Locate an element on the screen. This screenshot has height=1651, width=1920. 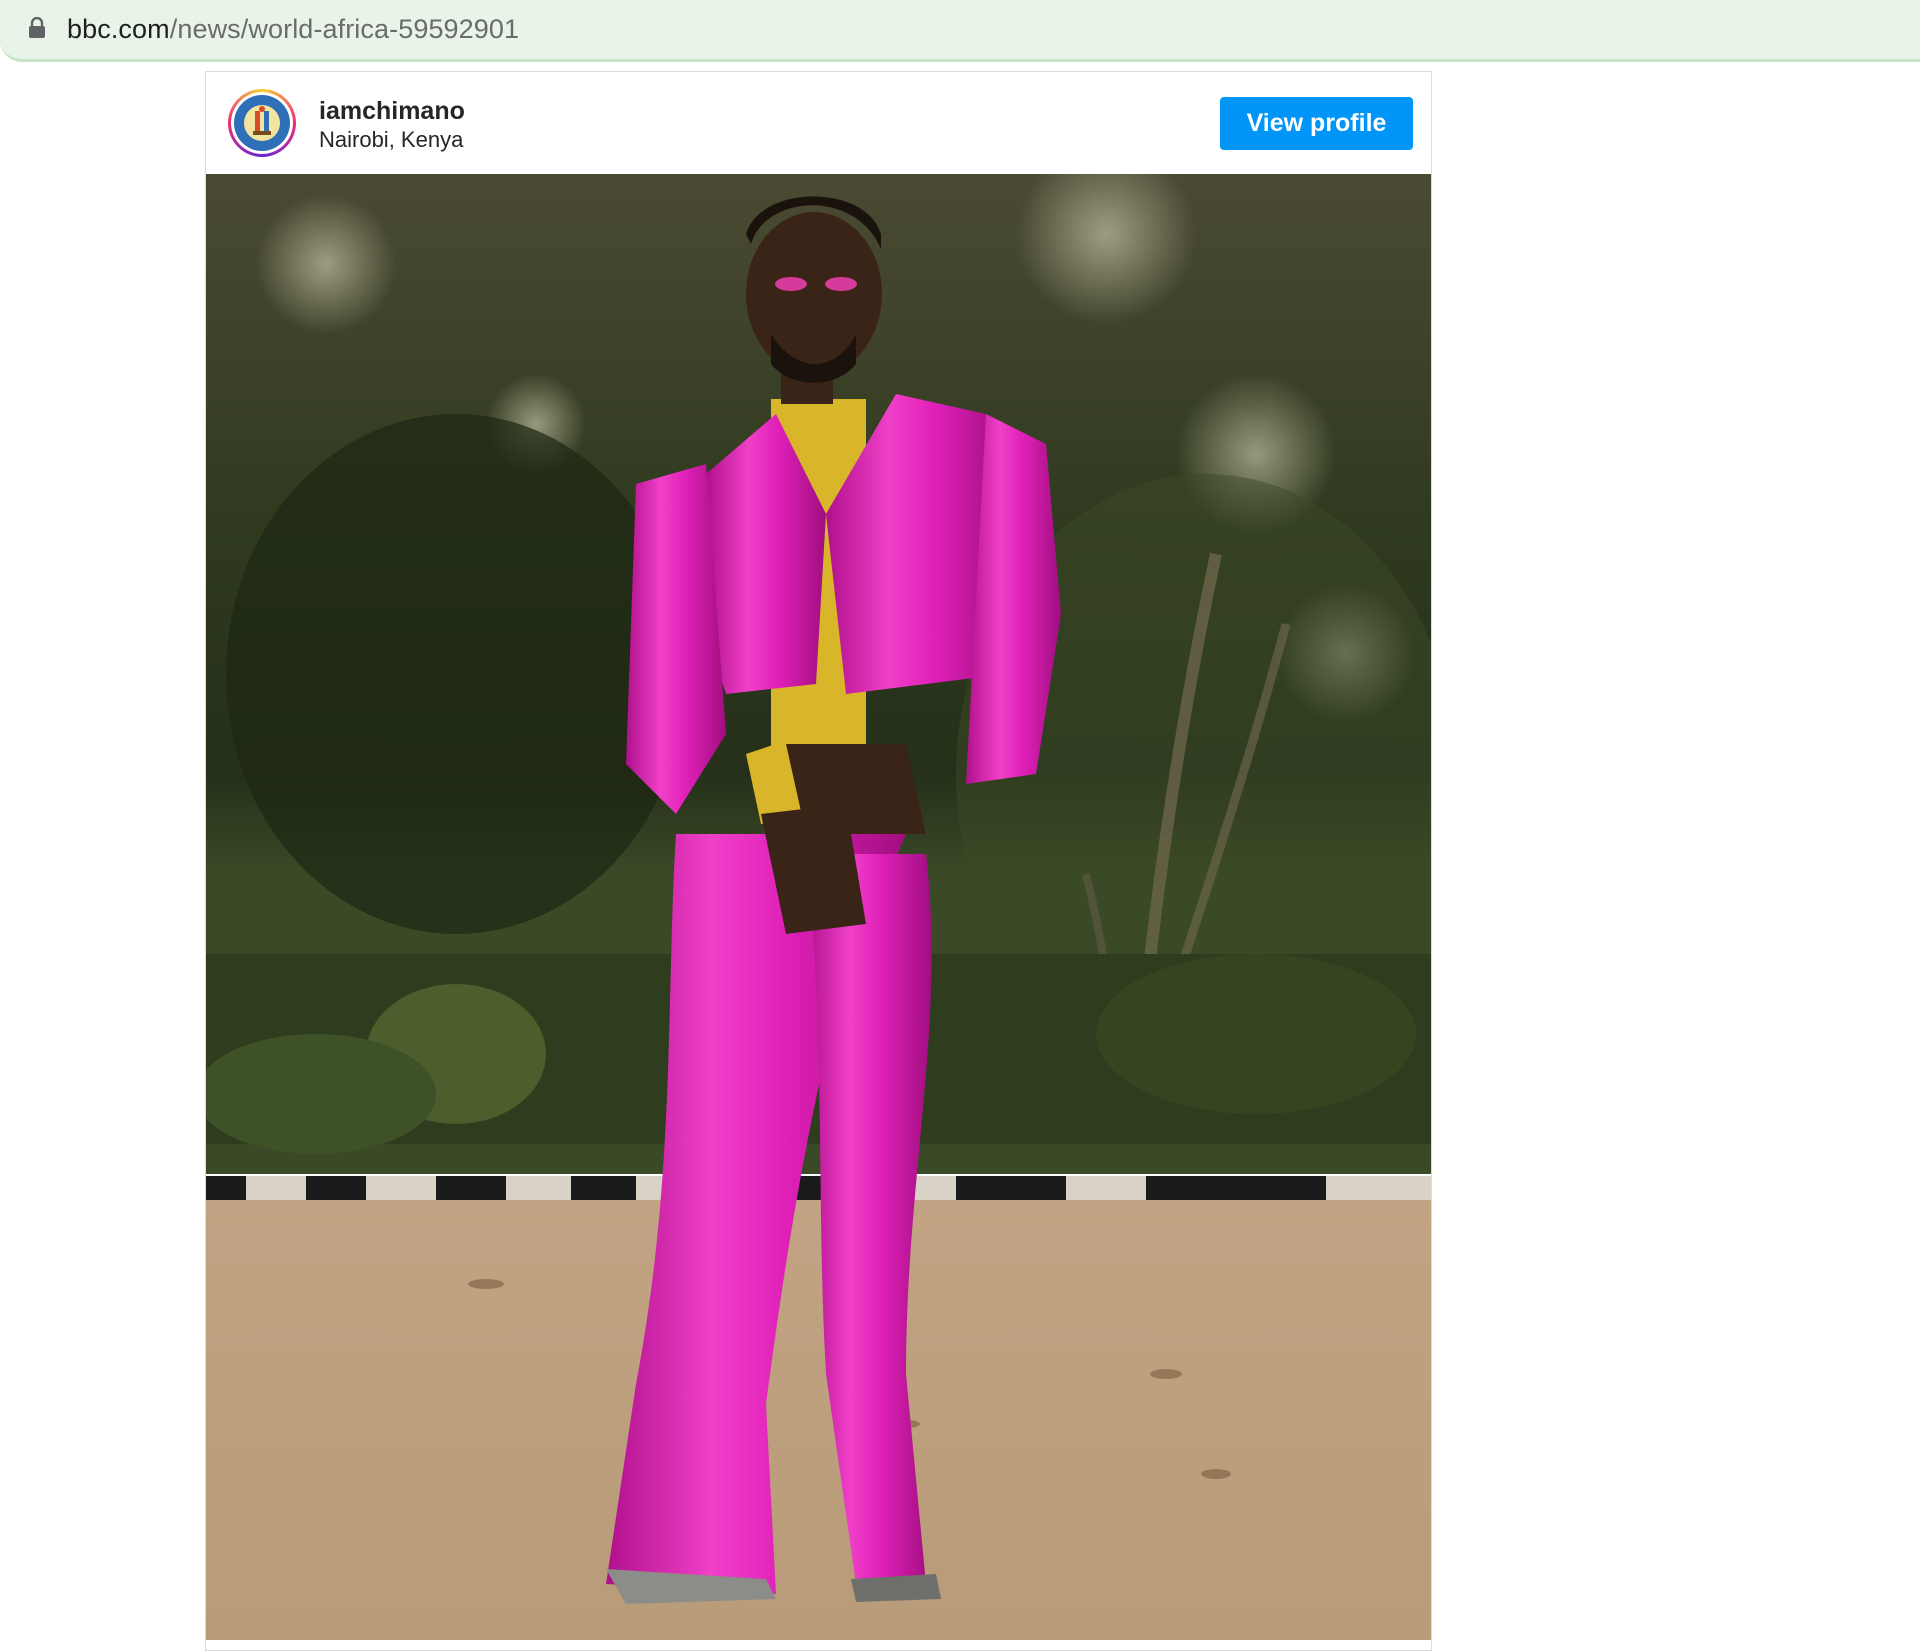
avatar-ring is located at coordinates (262, 123).